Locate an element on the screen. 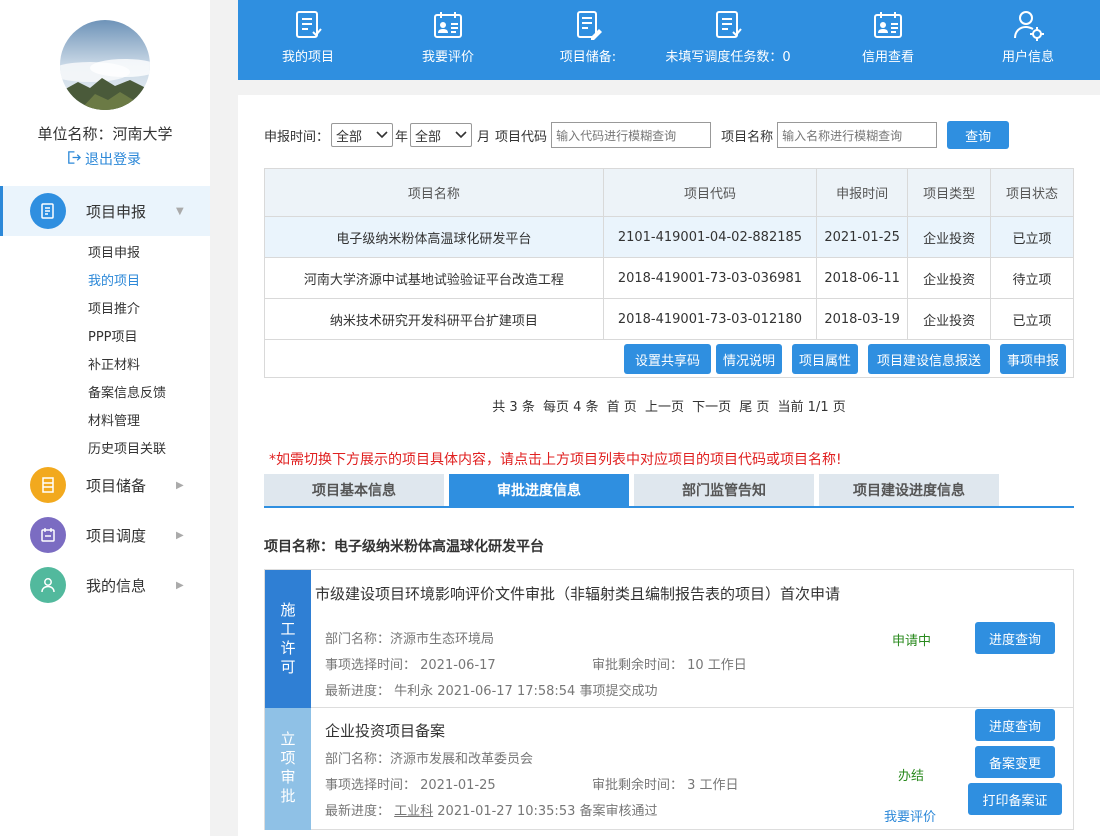 The width and height of the screenshot is (1100, 836). pager-first: 首 页 is located at coordinates (622, 407).